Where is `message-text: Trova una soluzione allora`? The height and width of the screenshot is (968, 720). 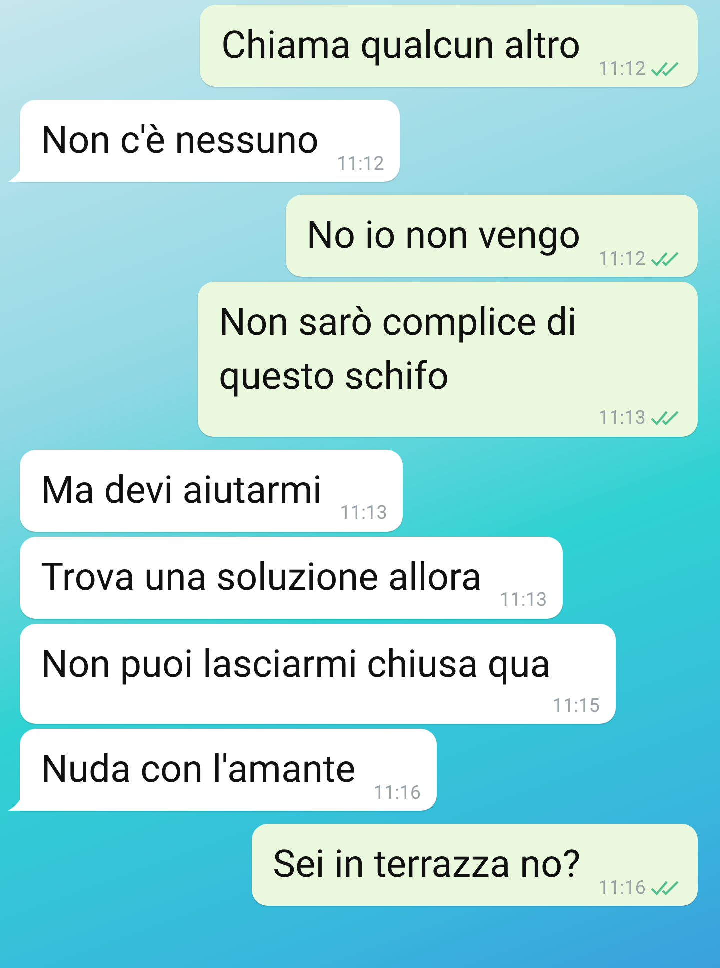 message-text: Trova una soluzione allora is located at coordinates (261, 578).